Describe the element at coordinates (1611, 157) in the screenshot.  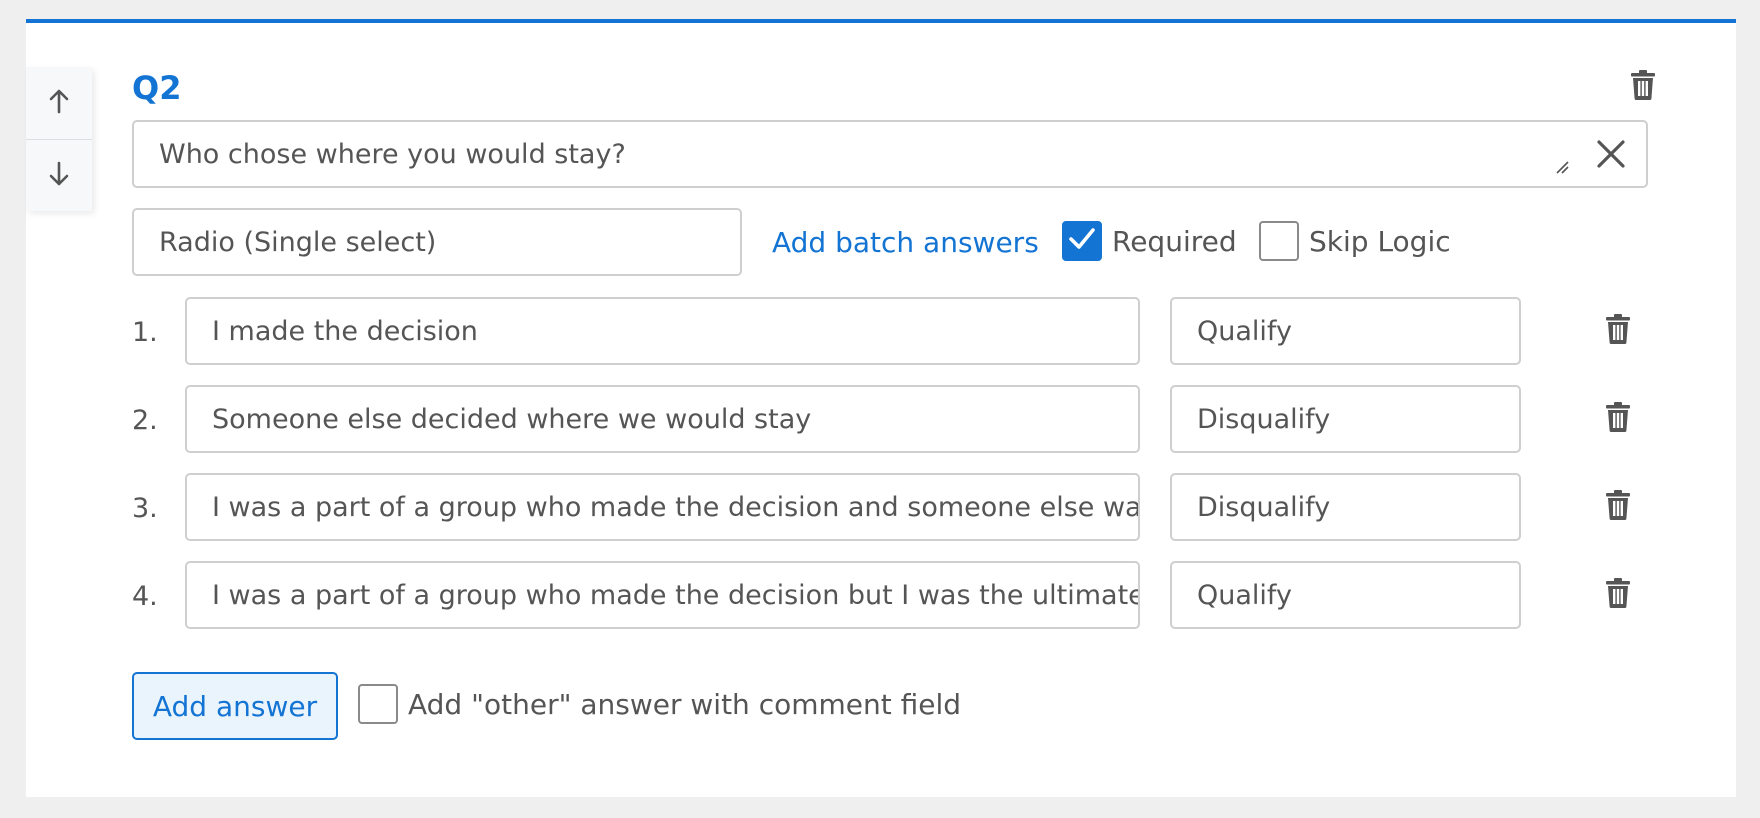
I see `close-icon` at that location.